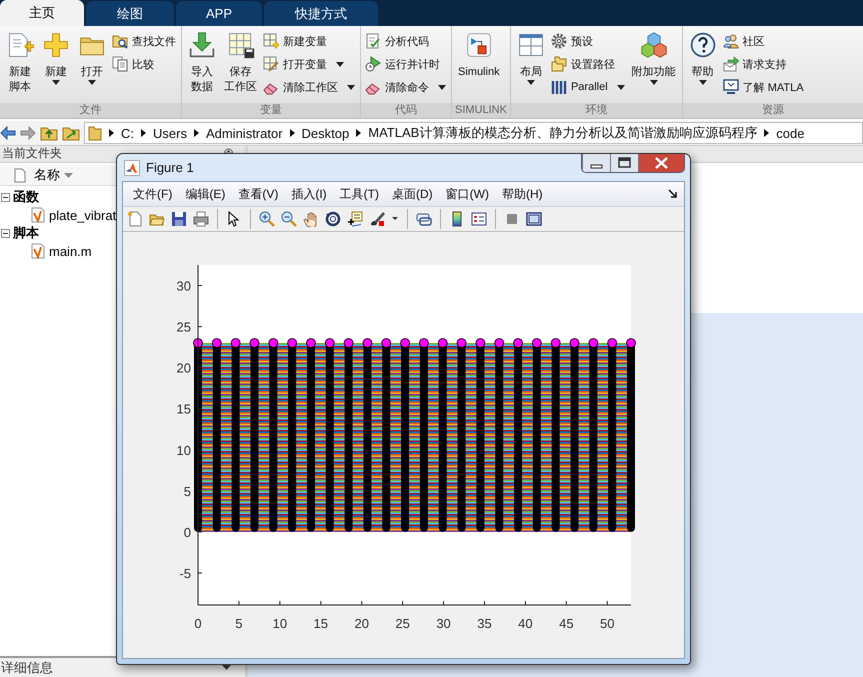  What do you see at coordinates (28, 133) in the screenshot?
I see `forward-arrow-icon` at bounding box center [28, 133].